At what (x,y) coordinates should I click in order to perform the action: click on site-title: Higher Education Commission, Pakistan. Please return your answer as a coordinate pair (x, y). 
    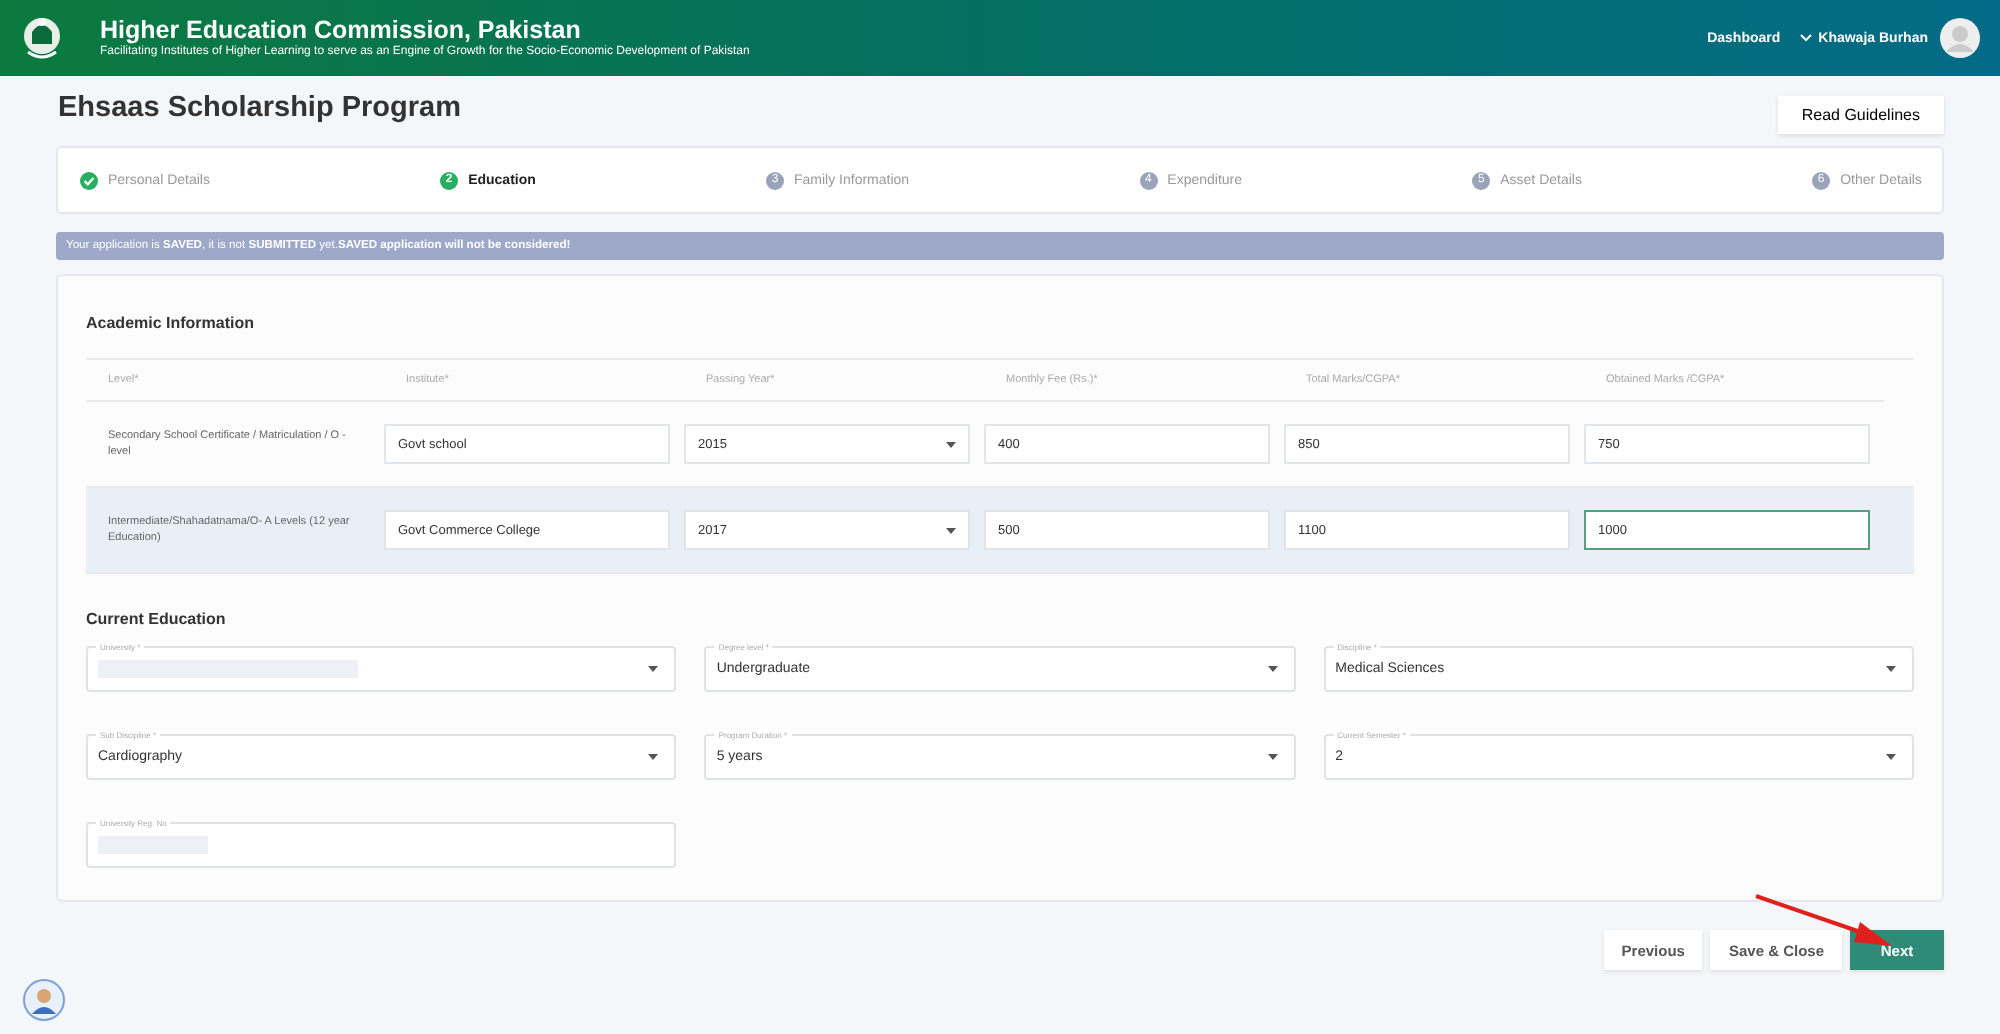
    Looking at the image, I should click on (341, 30).